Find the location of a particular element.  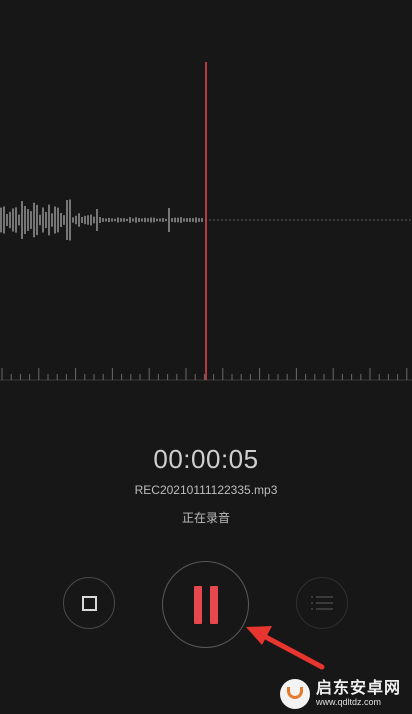

watermark-url: www.qdltdz.com is located at coordinates (349, 701).